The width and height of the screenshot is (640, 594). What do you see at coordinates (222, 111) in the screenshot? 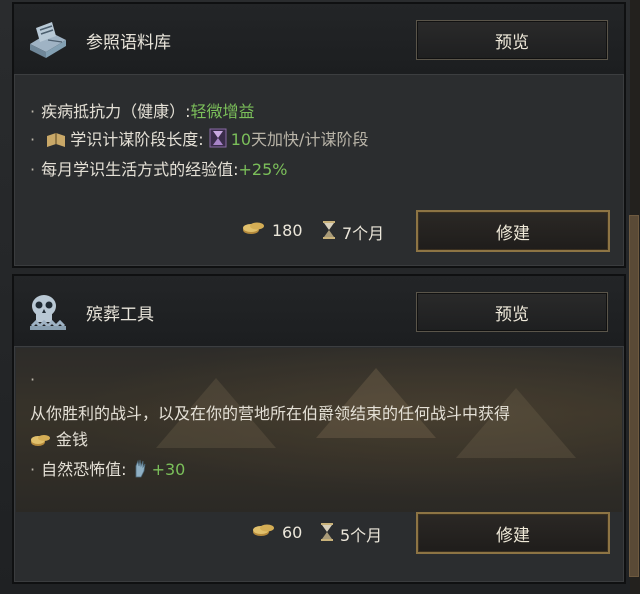
I see `effect-value: 轻微增益` at bounding box center [222, 111].